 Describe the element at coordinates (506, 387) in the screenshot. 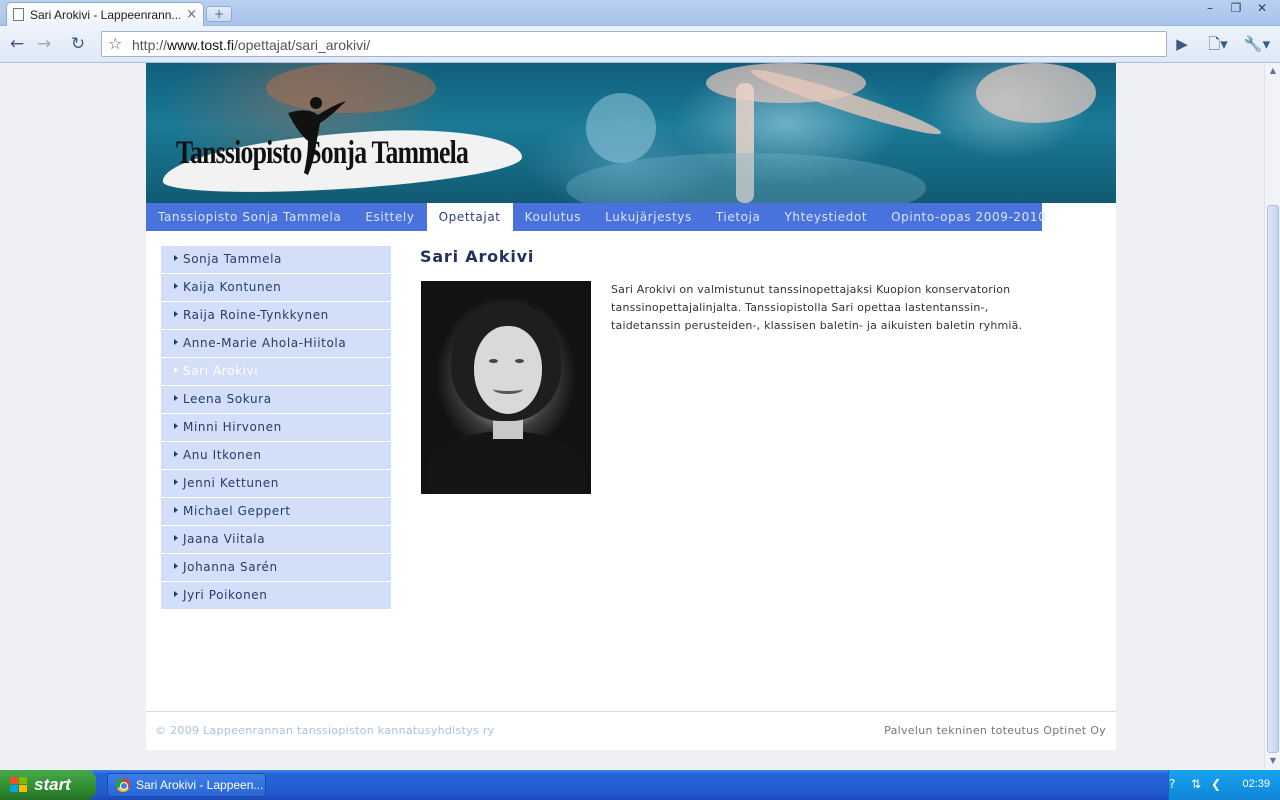

I see `teacher-photo` at that location.